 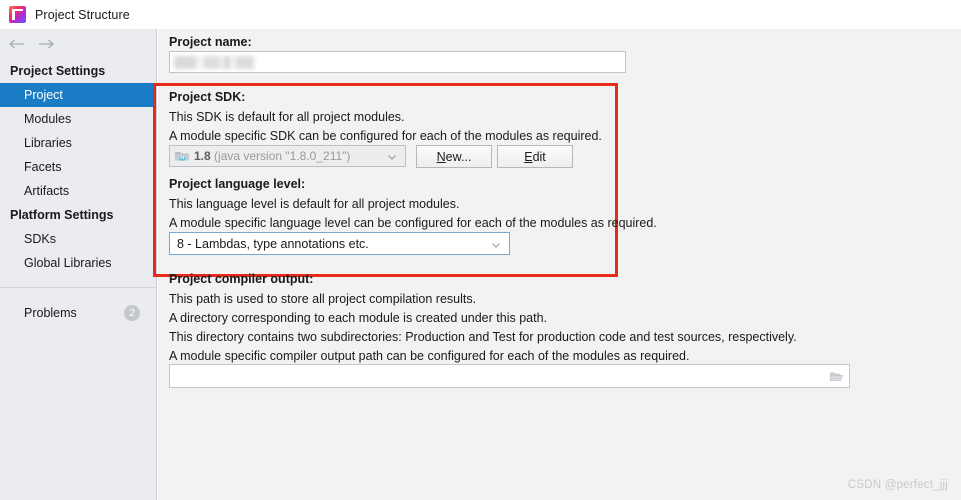 I want to click on project-language-level-combobox-value: 8 - Lambdas, type annotations etc., so click(x=273, y=243).